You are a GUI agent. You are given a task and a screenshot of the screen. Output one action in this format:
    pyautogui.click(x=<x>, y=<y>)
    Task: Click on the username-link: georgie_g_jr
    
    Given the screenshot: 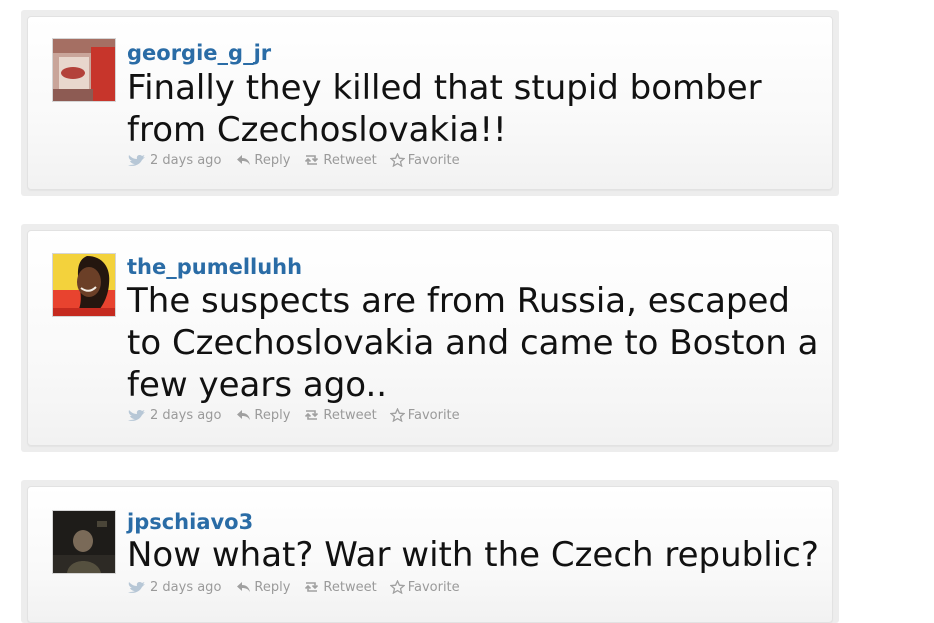 What is the action you would take?
    pyautogui.click(x=199, y=53)
    